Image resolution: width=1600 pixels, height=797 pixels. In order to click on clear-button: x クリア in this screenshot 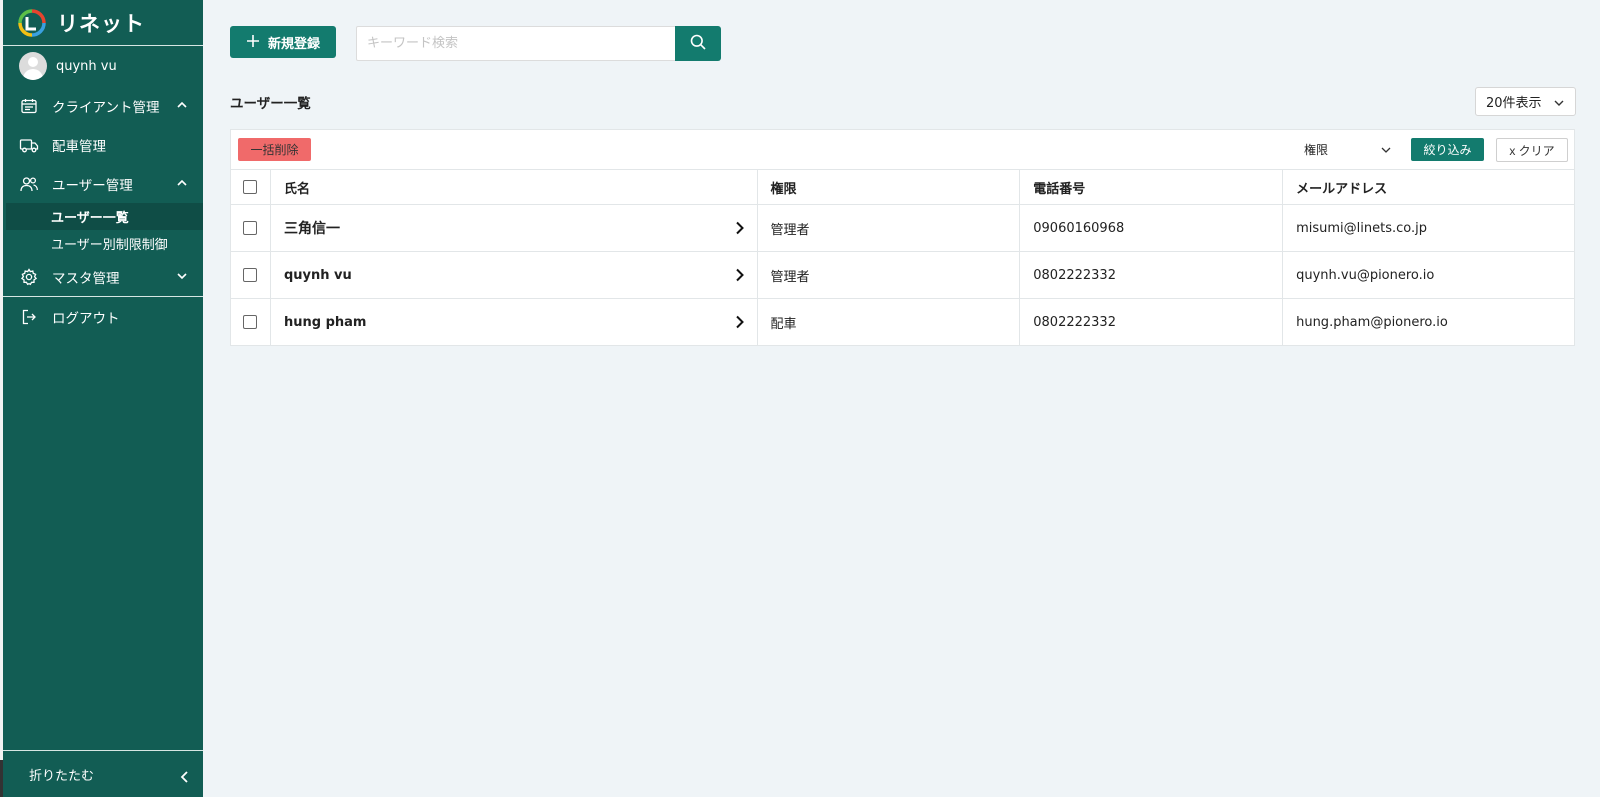, I will do `click(1532, 150)`.